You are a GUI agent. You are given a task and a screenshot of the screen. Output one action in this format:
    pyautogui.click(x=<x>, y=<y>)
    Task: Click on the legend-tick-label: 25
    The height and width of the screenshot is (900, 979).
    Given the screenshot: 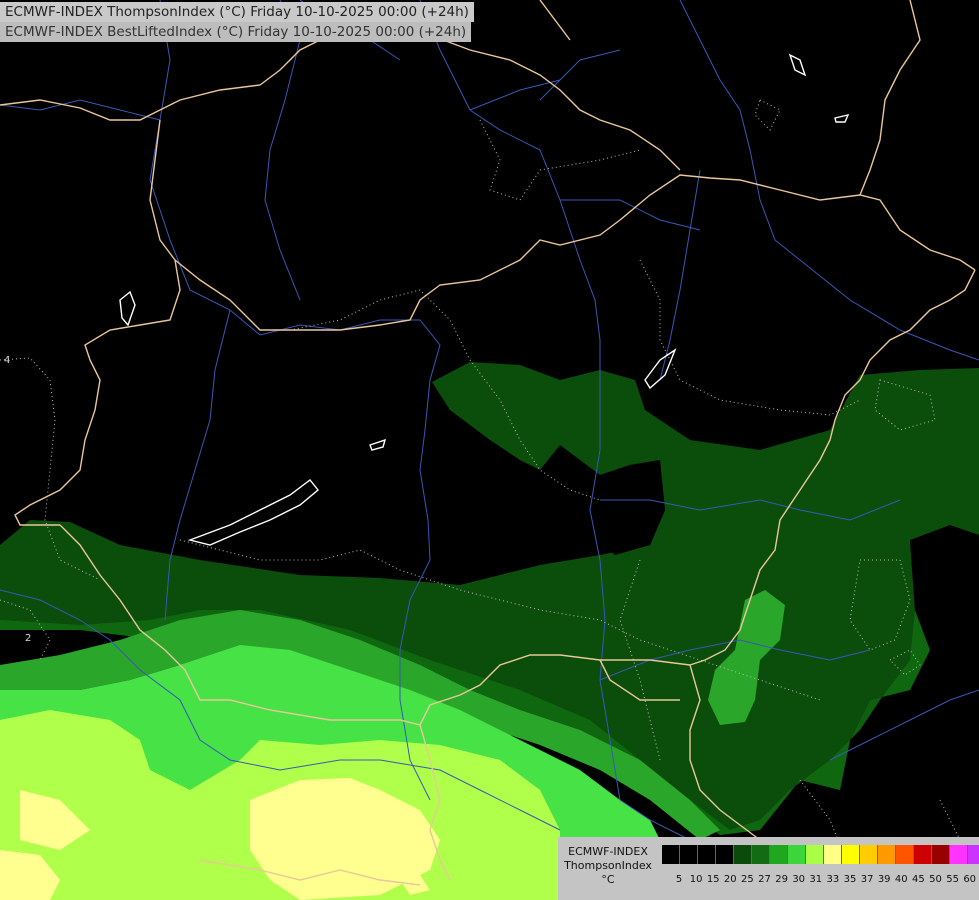 What is the action you would take?
    pyautogui.click(x=747, y=879)
    